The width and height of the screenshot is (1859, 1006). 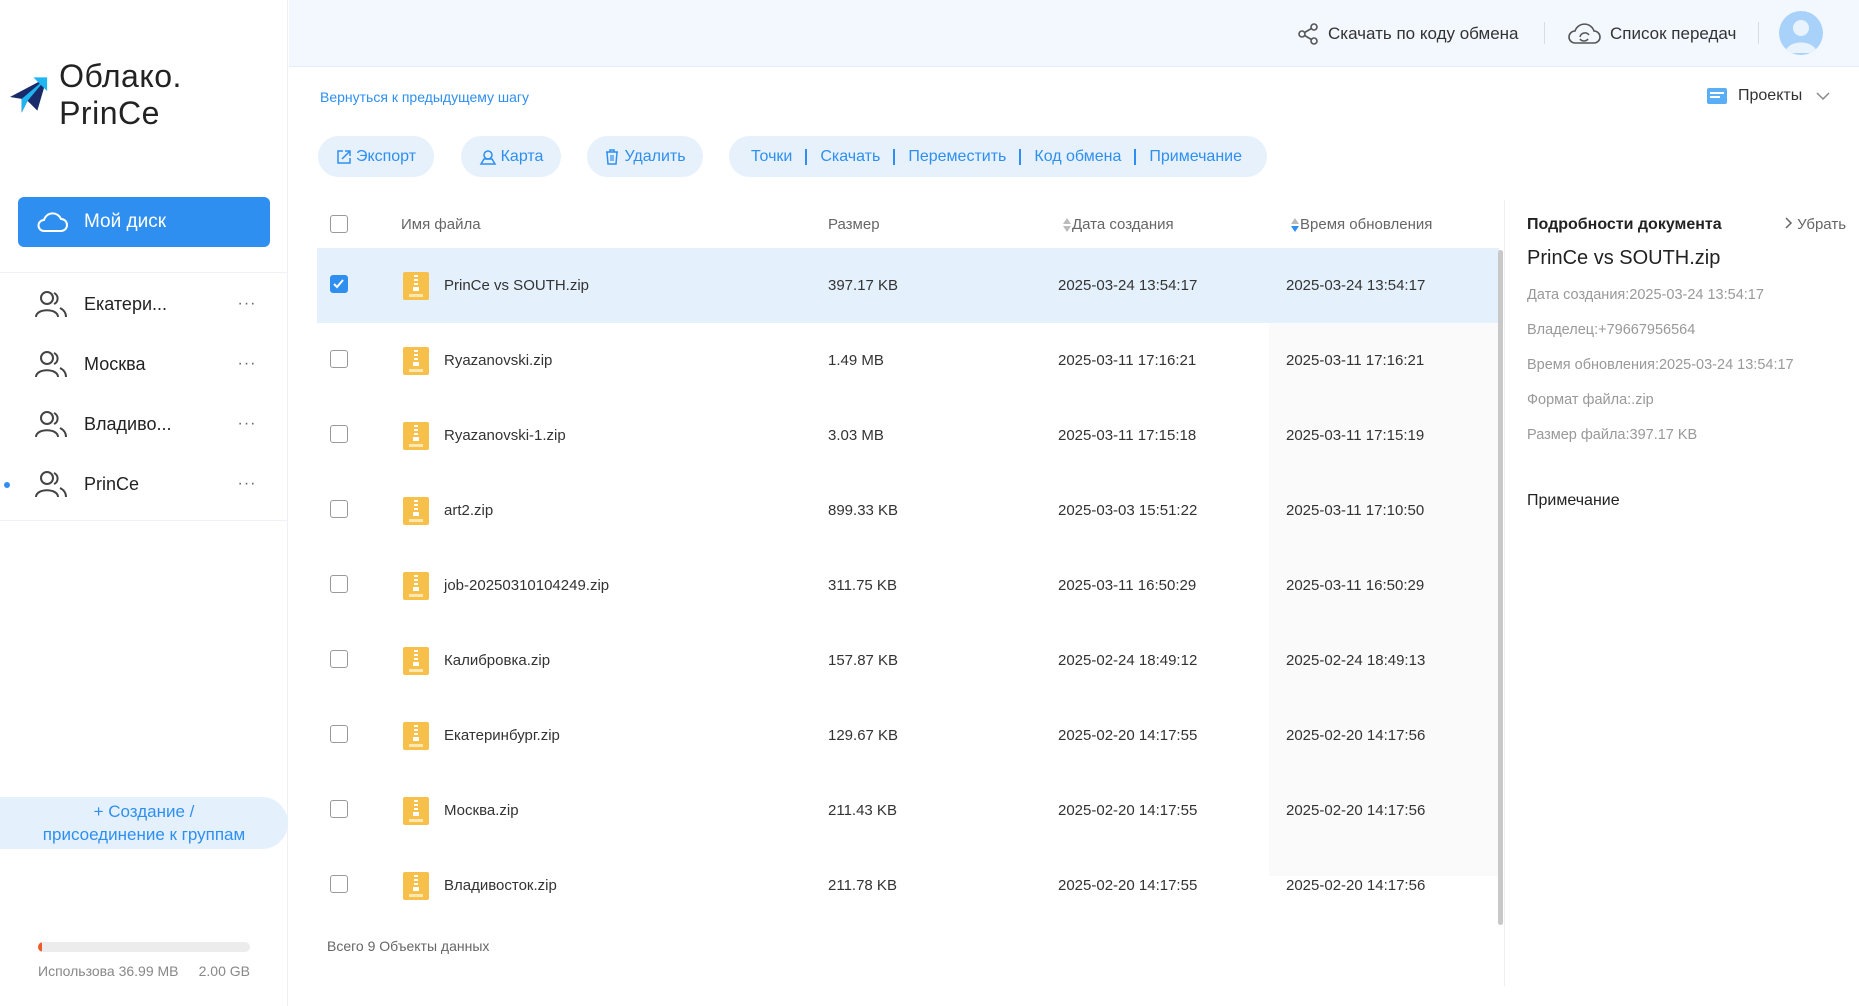 What do you see at coordinates (1123, 224) in the screenshot?
I see `col-created-label: Дата создания` at bounding box center [1123, 224].